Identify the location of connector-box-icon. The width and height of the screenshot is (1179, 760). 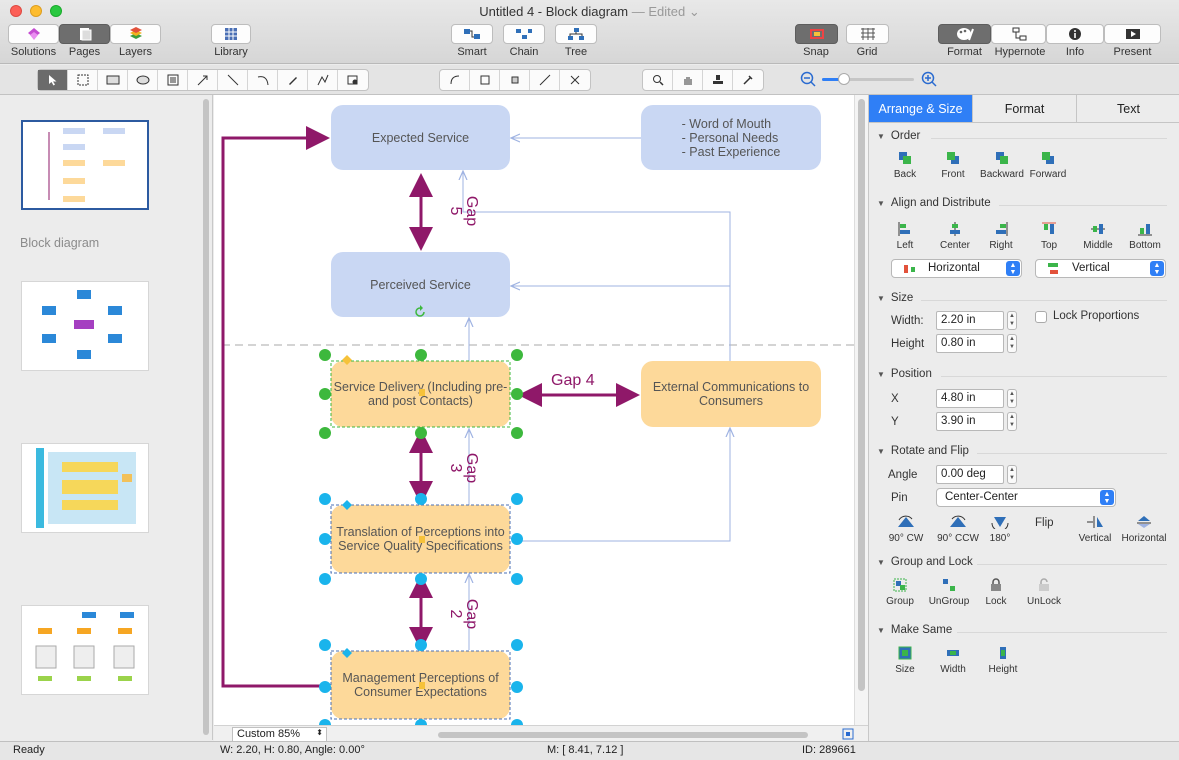
(515, 80).